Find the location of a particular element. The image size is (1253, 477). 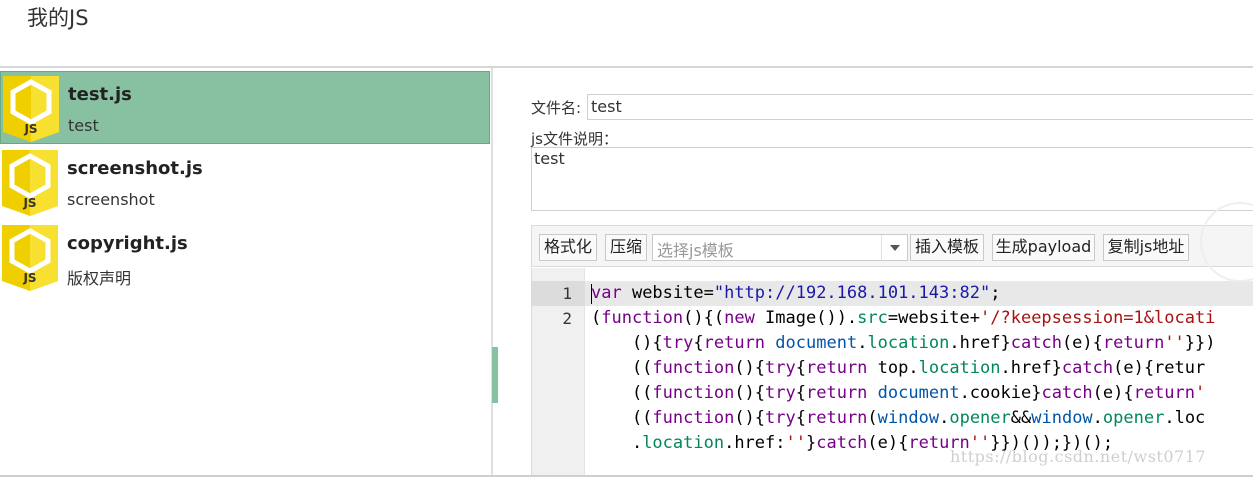

copy-js-url-button: 复制js地址 is located at coordinates (1146, 247).